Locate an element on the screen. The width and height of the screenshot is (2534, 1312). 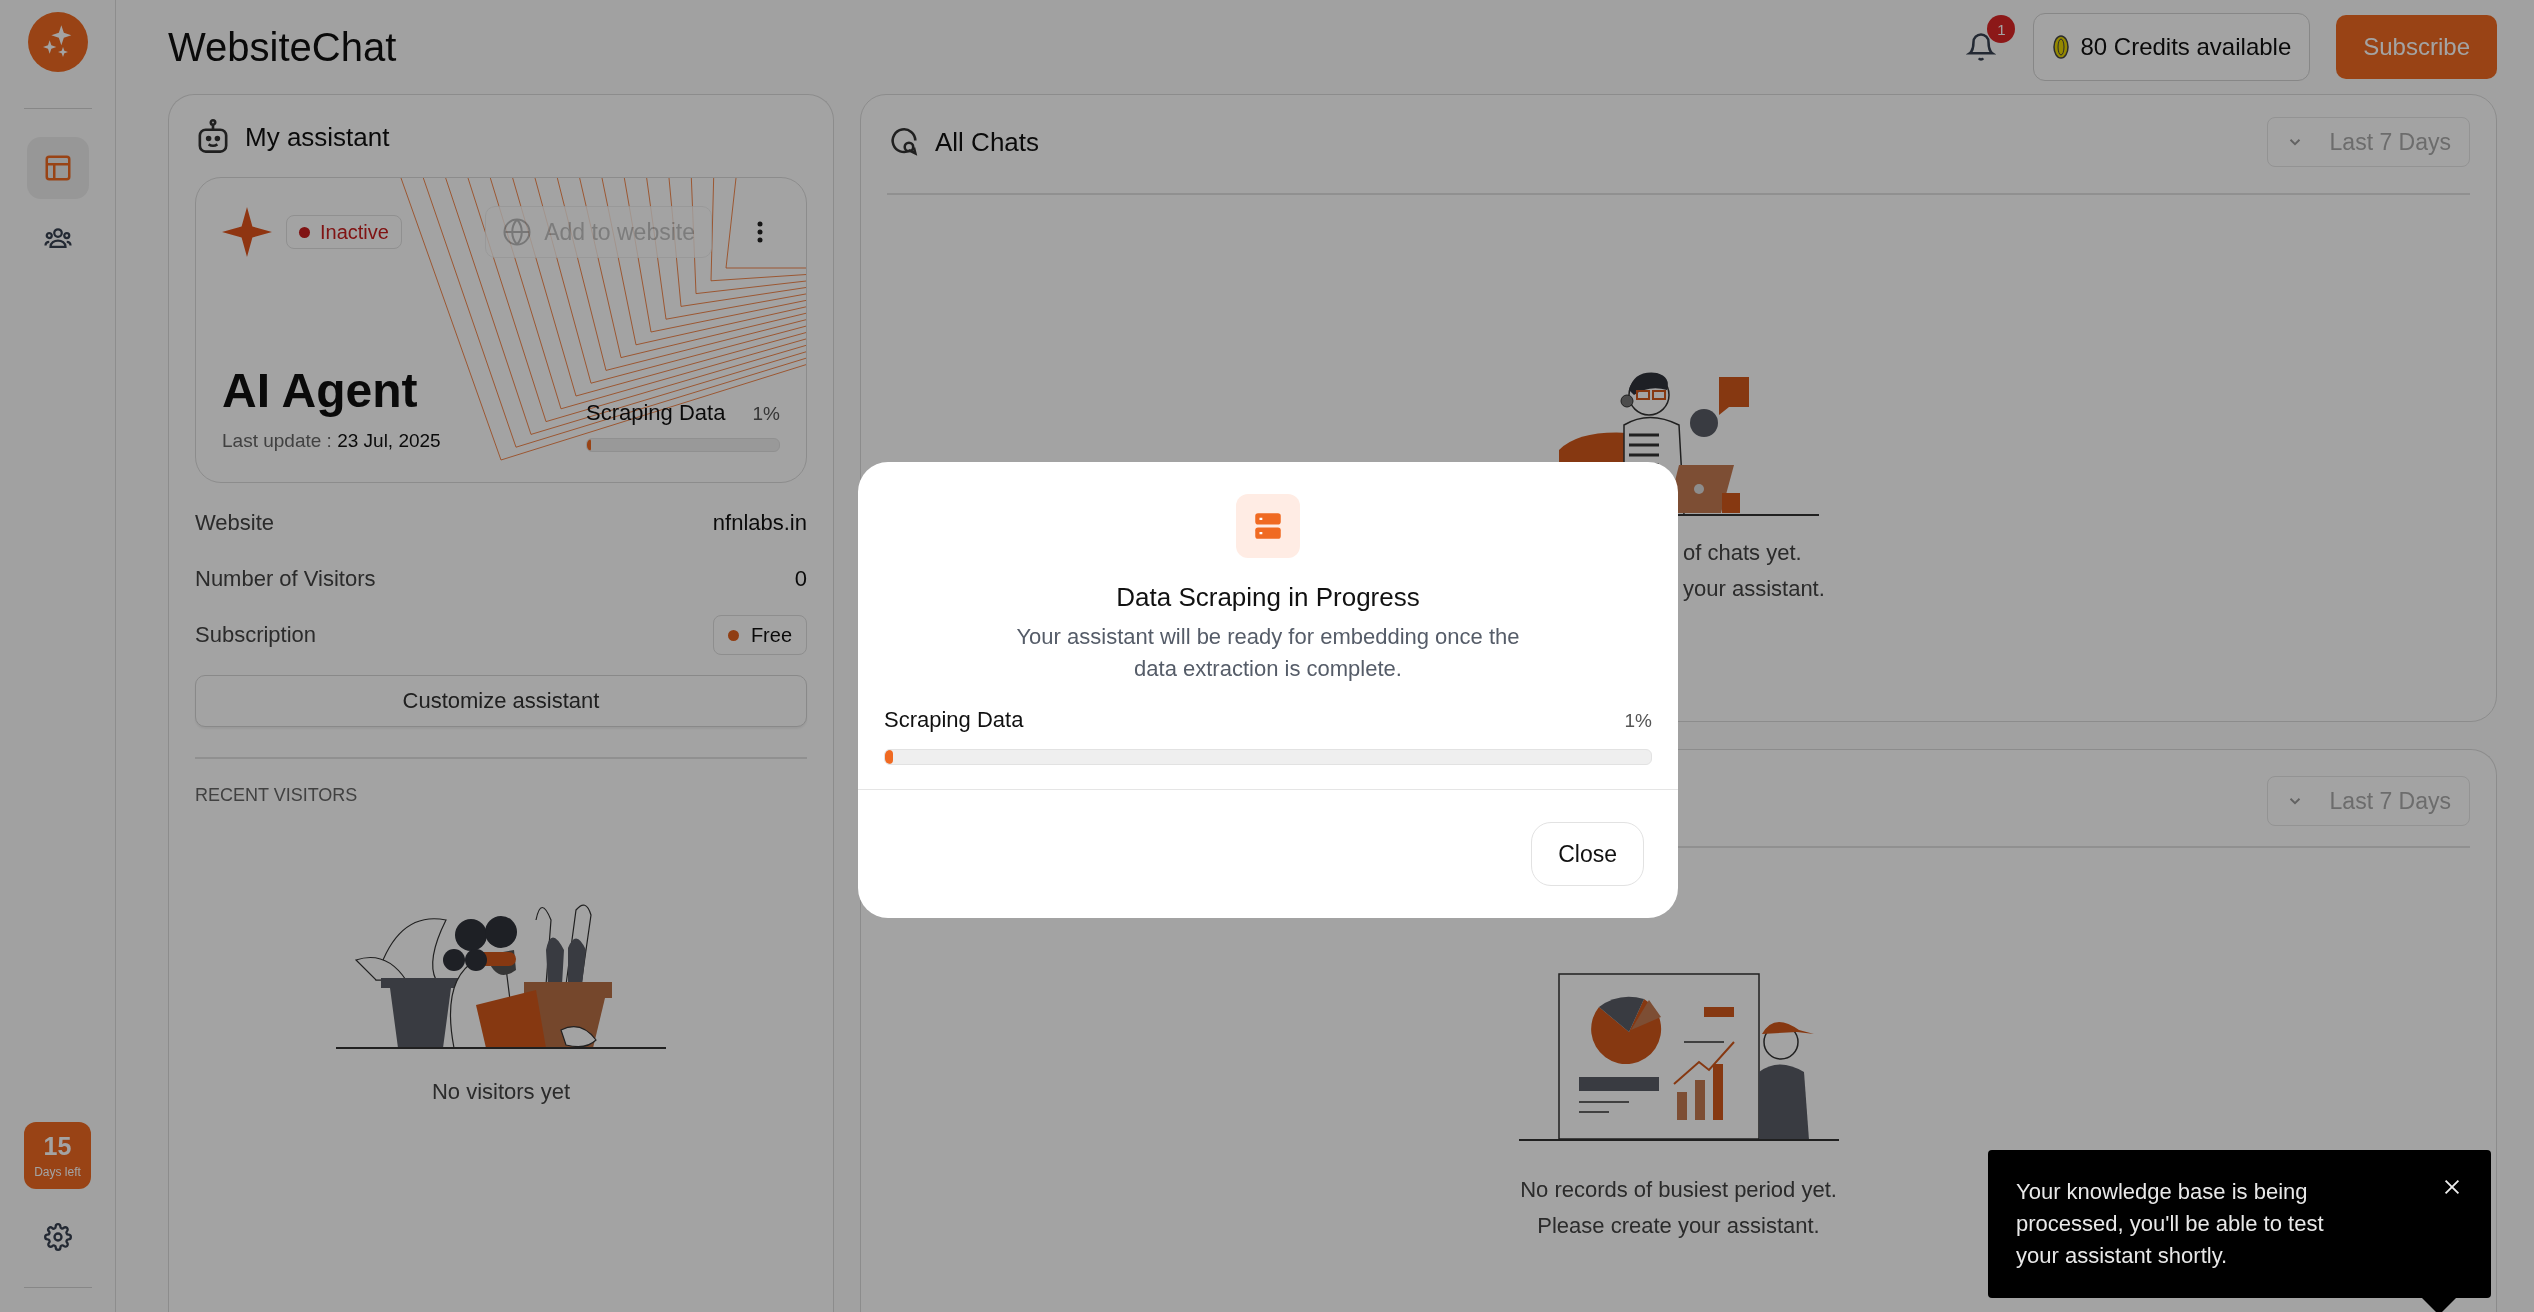
nav-item is located at coordinates (57, 168).